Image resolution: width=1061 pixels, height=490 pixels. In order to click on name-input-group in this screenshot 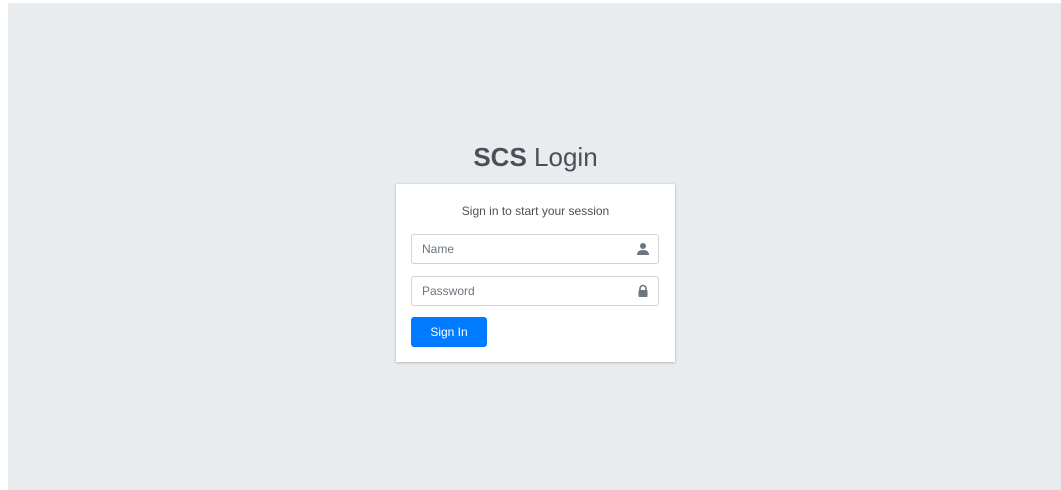, I will do `click(535, 249)`.